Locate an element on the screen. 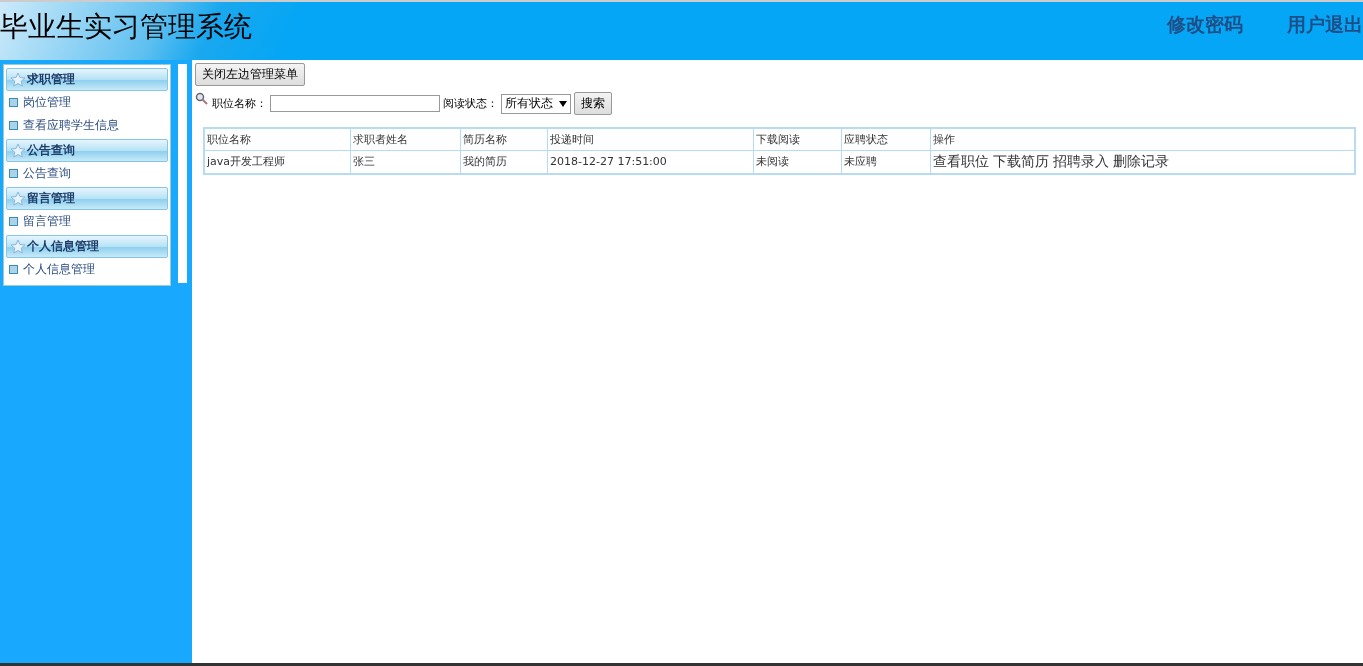 The height and width of the screenshot is (666, 1363). table-cell: 未应聘 is located at coordinates (886, 162).